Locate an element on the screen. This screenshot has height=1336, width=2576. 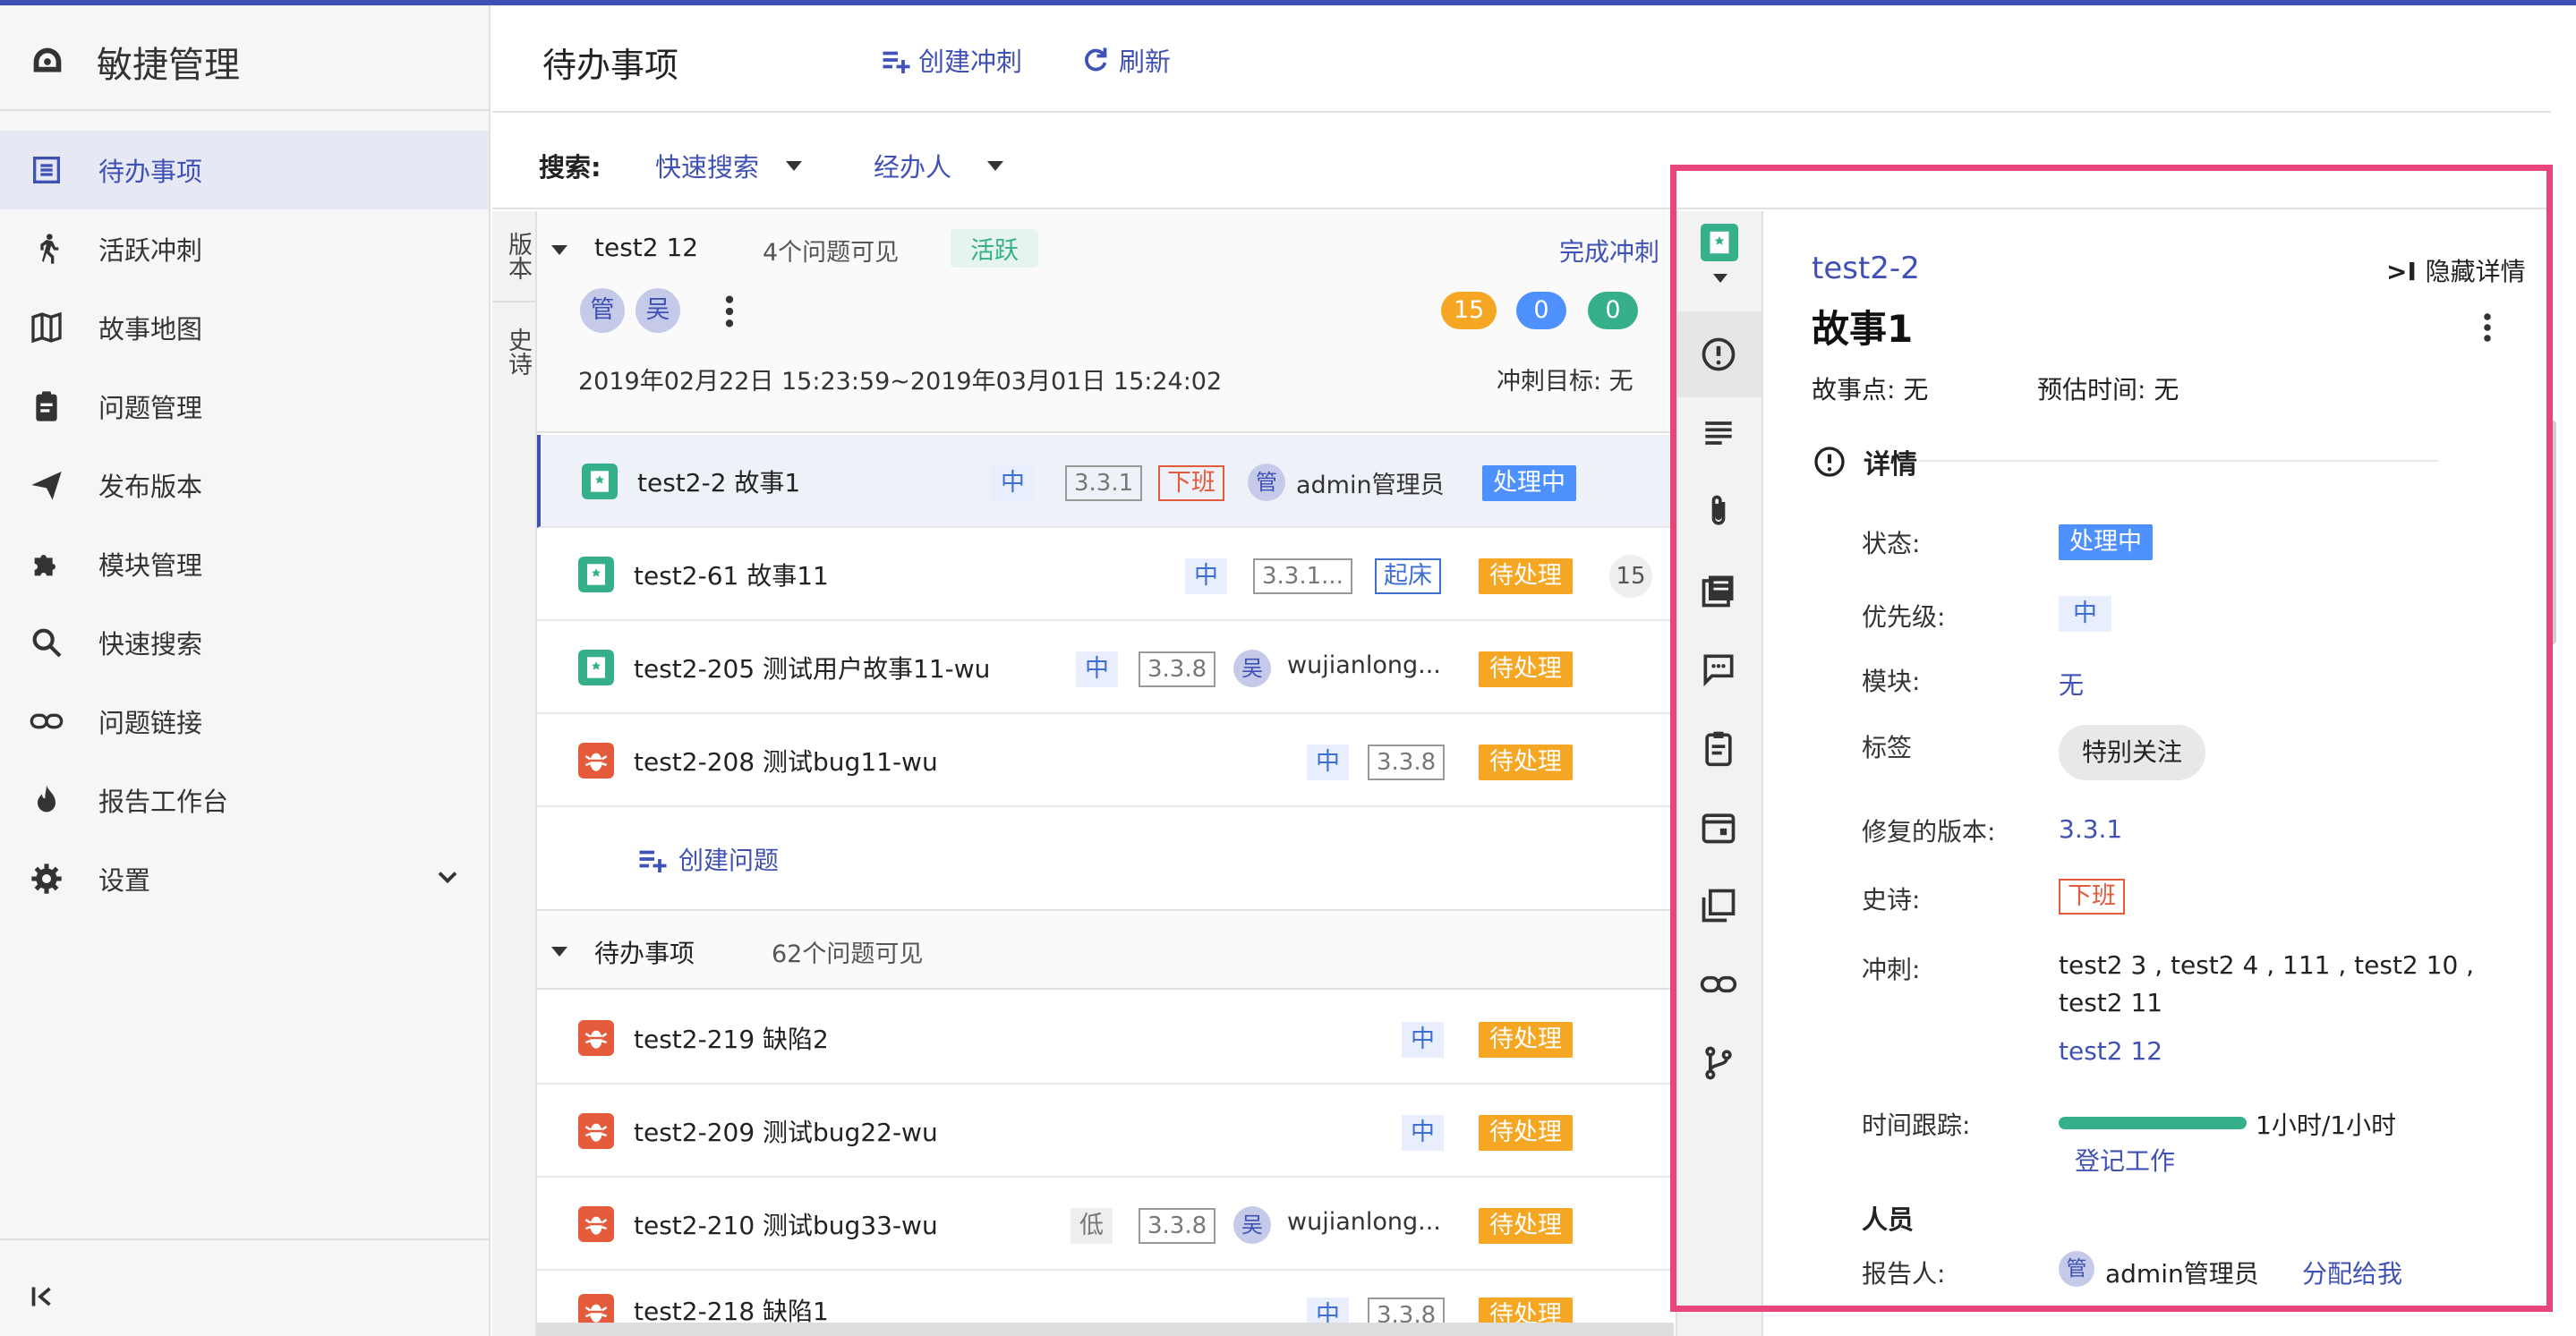
sidebar-item-label: 模块管理 is located at coordinates (150, 565).